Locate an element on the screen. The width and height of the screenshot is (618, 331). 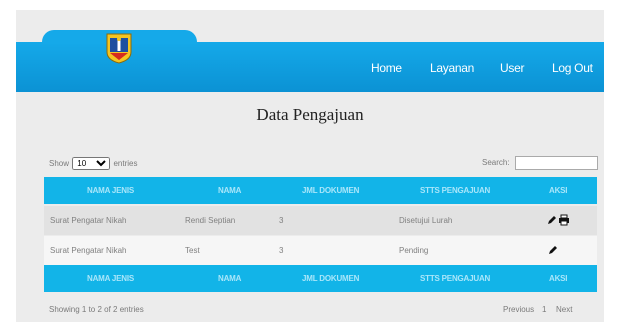
table-info: Showing 1 to 2 of 2 entries is located at coordinates (96, 309).